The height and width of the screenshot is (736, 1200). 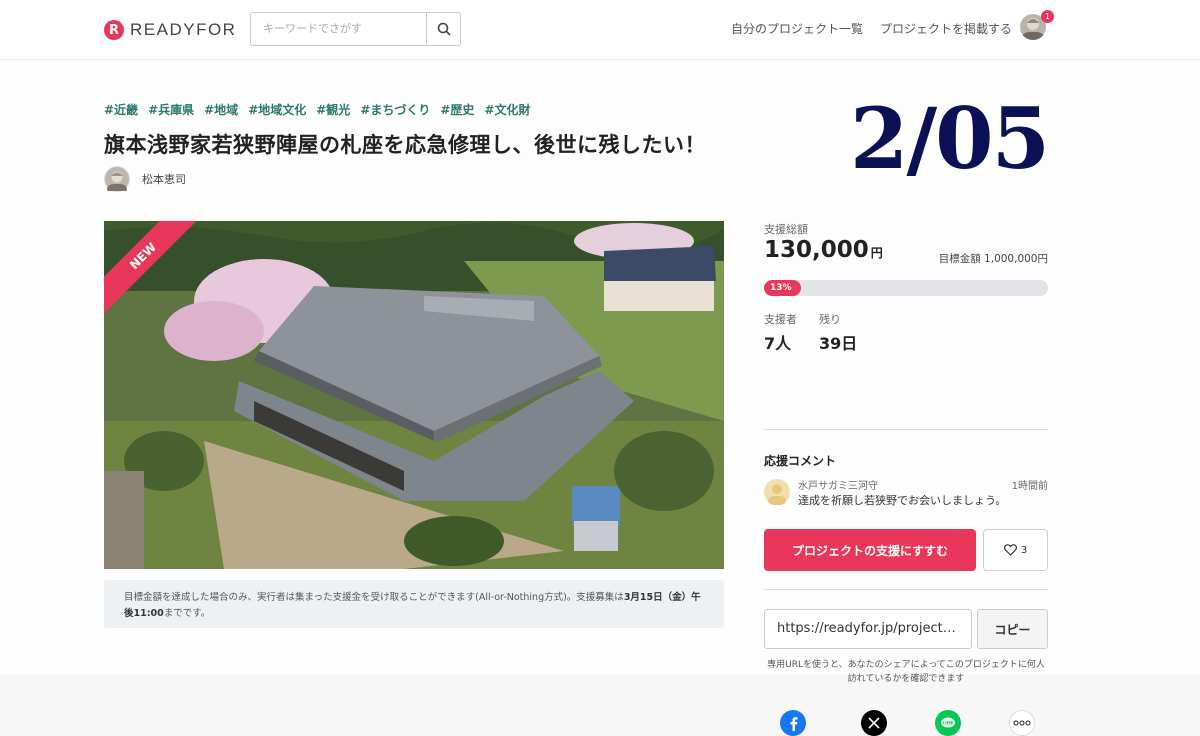 I want to click on search-input, so click(x=338, y=29).